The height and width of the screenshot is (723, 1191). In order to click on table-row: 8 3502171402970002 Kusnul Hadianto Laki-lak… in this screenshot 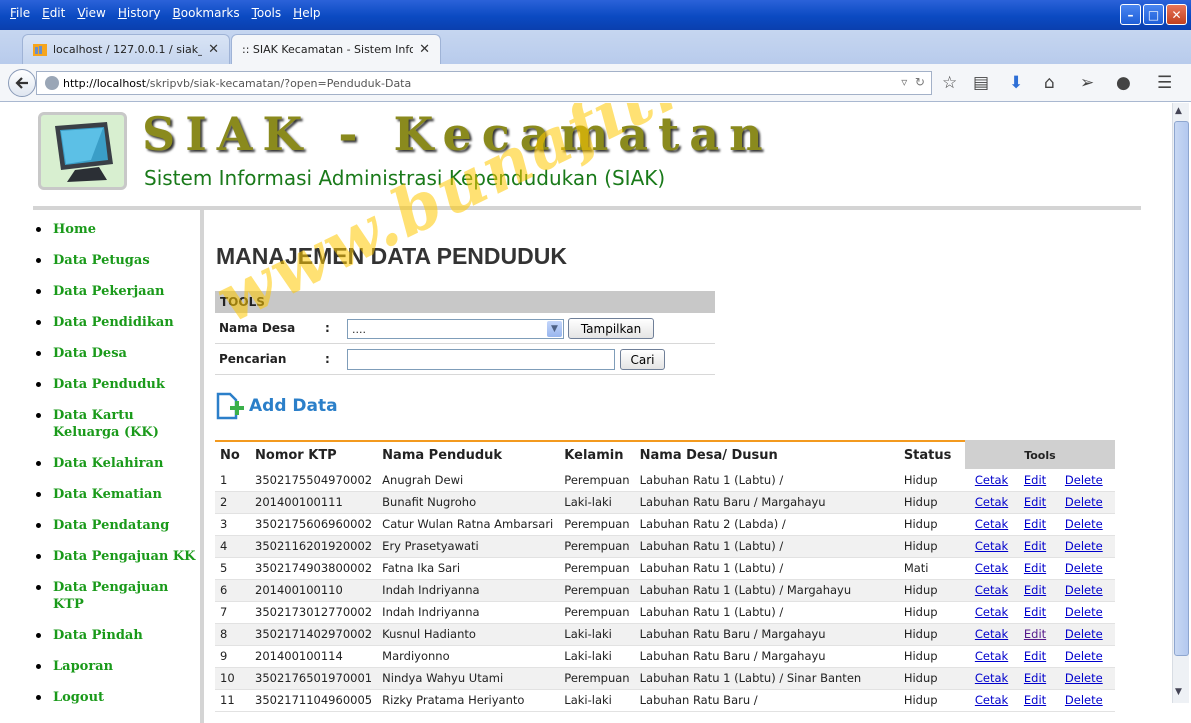, I will do `click(665, 634)`.